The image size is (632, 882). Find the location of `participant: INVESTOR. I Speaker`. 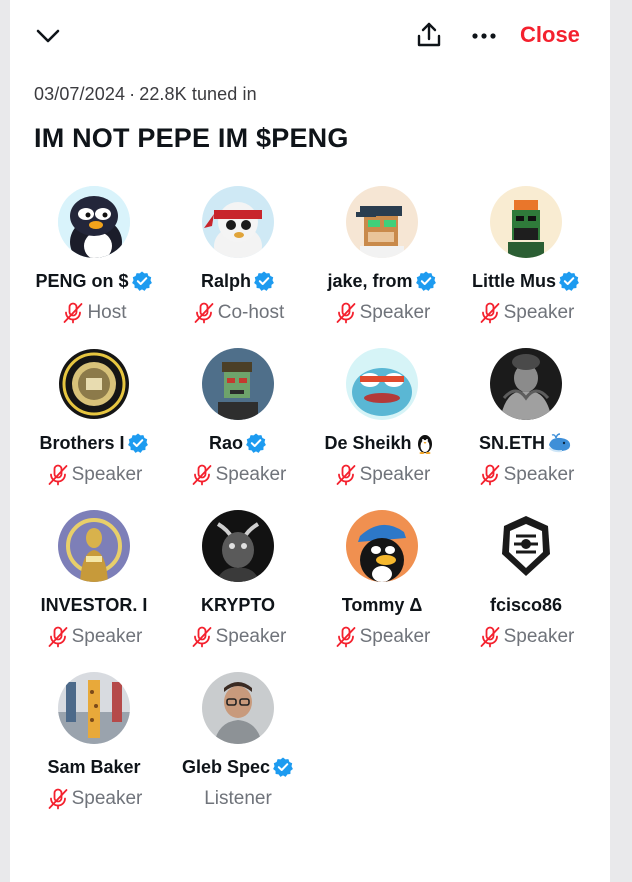

participant: INVESTOR. I Speaker is located at coordinates (94, 591).